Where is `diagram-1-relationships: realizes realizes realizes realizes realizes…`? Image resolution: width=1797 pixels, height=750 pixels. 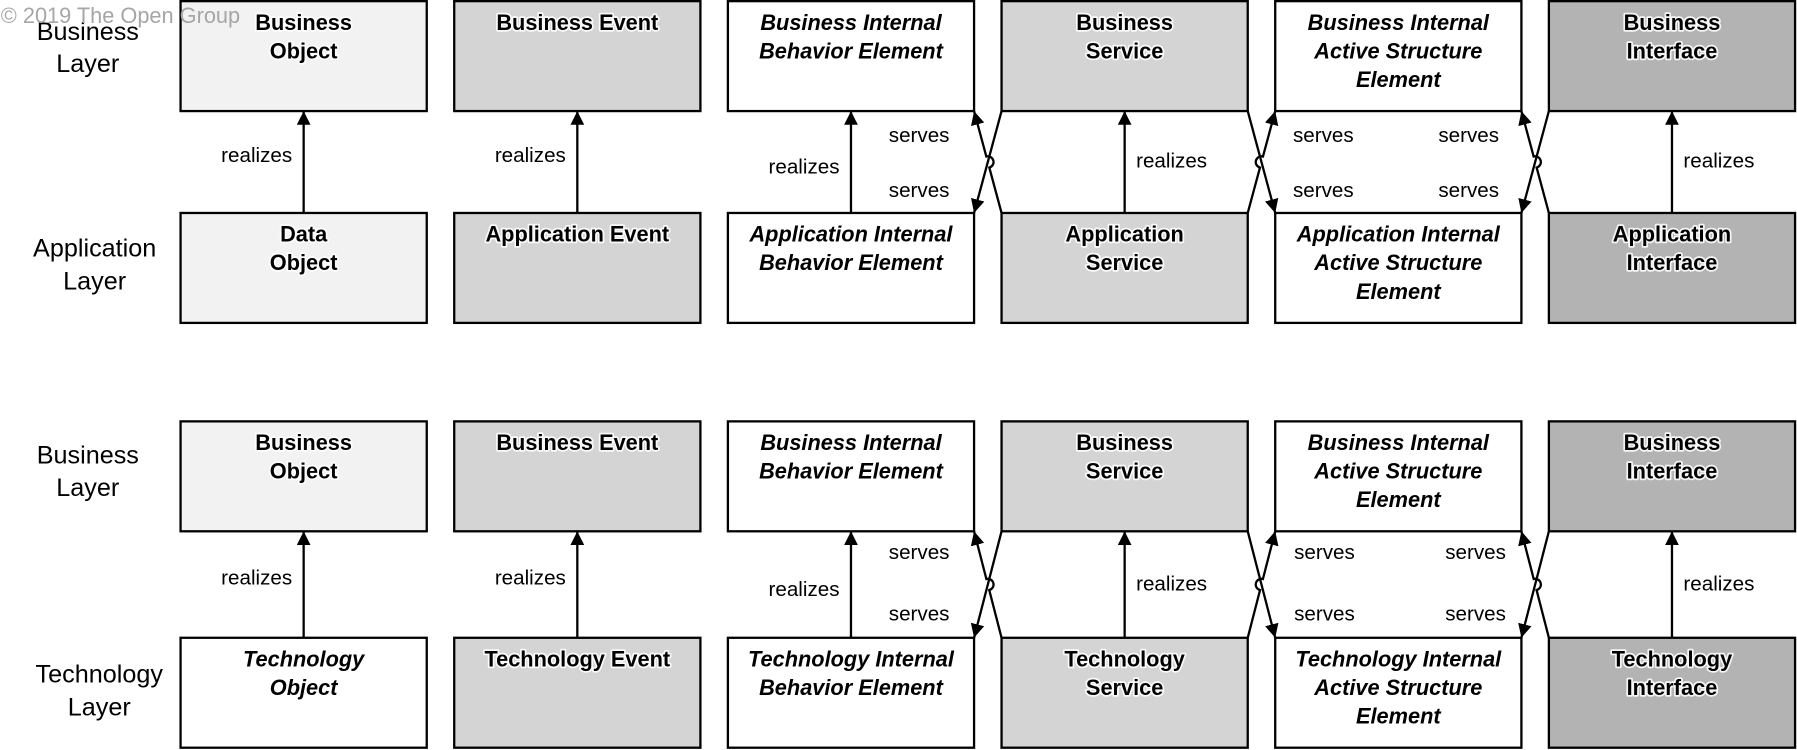 diagram-1-relationships: realizes realizes realizes realizes realizes… is located at coordinates (987, 162).